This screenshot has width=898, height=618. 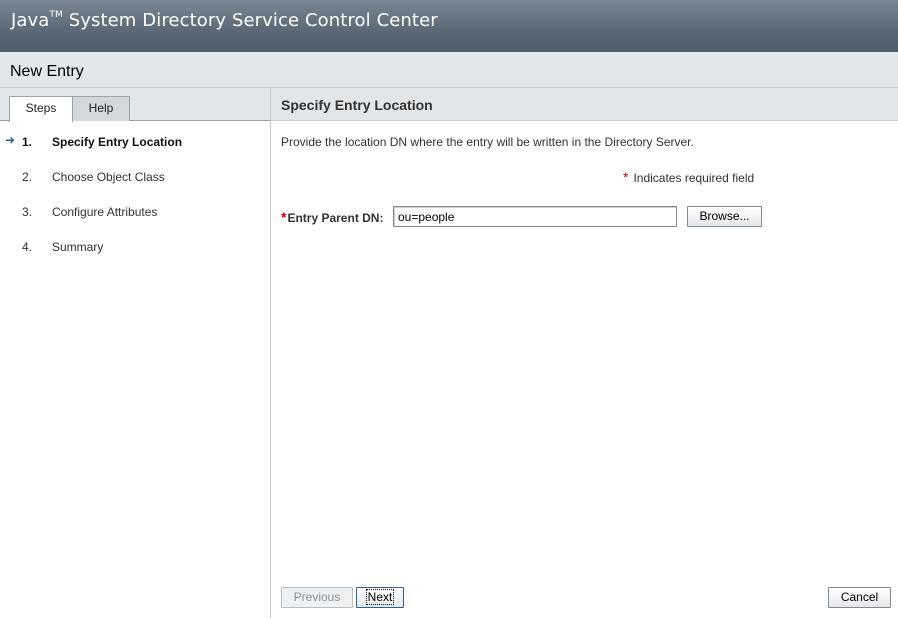 I want to click on step-label: Summary, so click(x=78, y=247).